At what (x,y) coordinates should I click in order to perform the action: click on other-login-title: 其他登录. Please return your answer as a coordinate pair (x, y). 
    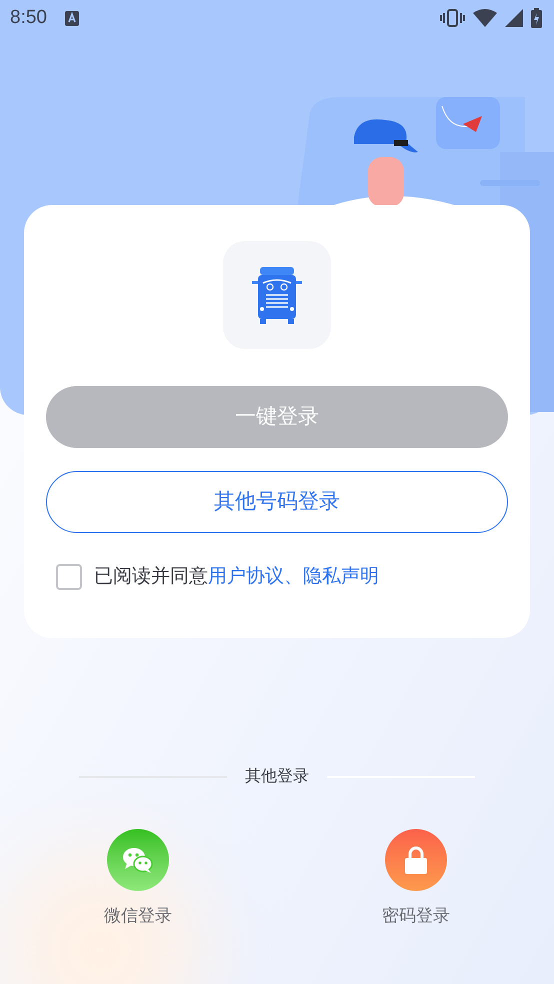
    Looking at the image, I should click on (277, 776).